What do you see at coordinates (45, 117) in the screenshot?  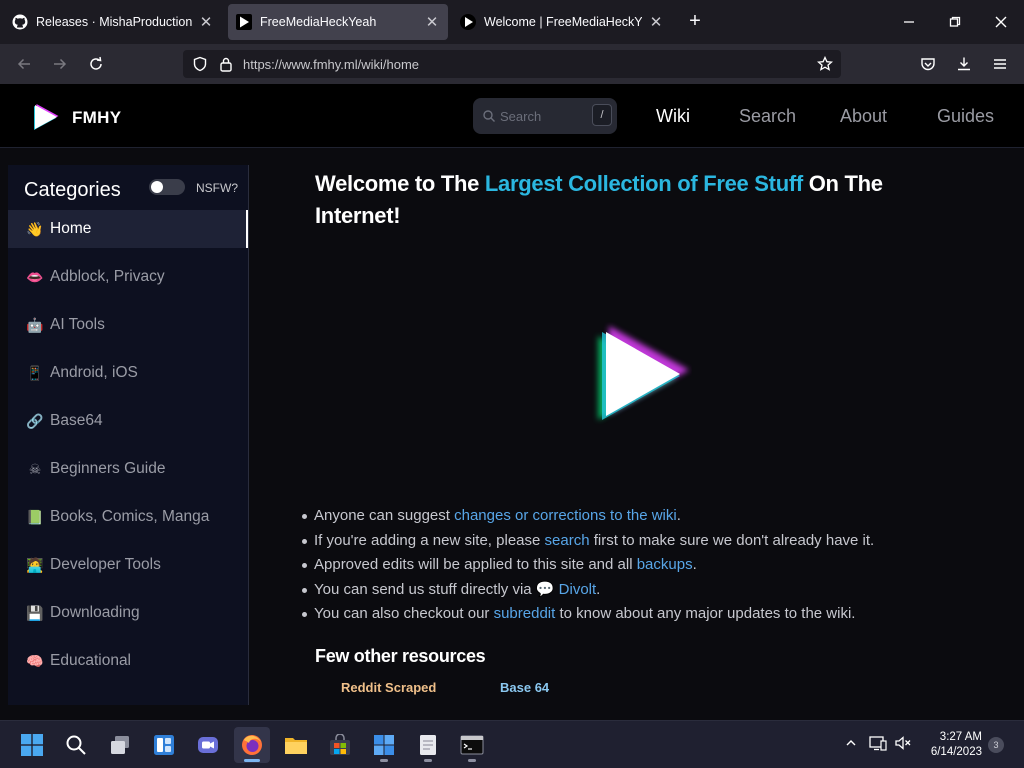 I see `fmhy-logo` at bounding box center [45, 117].